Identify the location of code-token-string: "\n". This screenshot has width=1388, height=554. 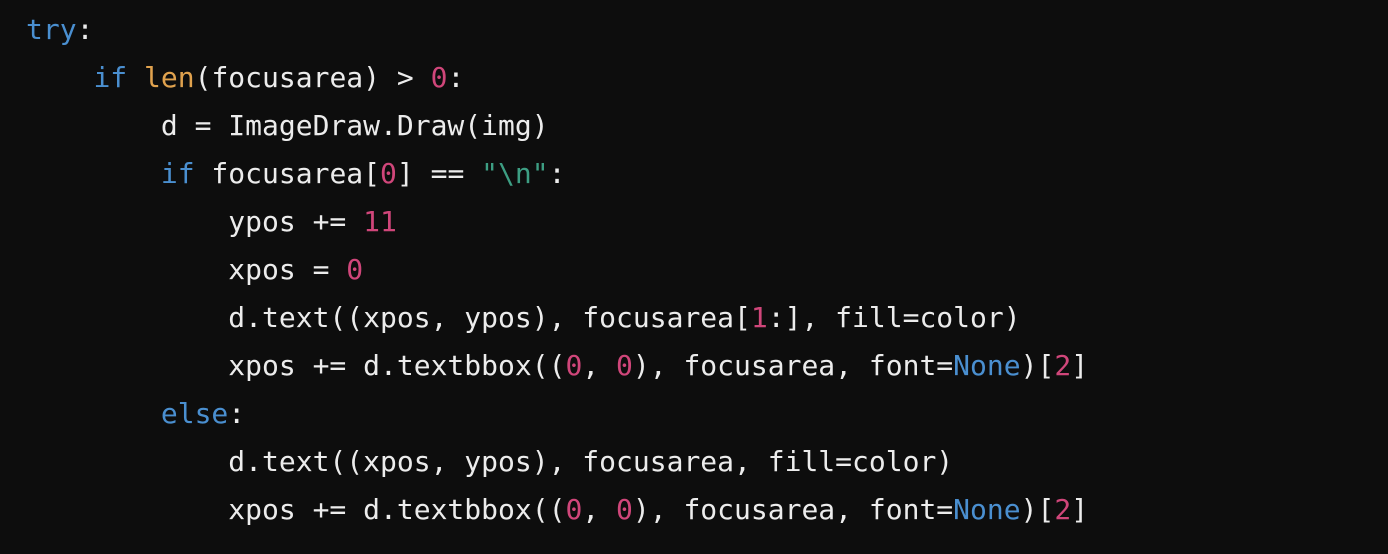
(515, 173).